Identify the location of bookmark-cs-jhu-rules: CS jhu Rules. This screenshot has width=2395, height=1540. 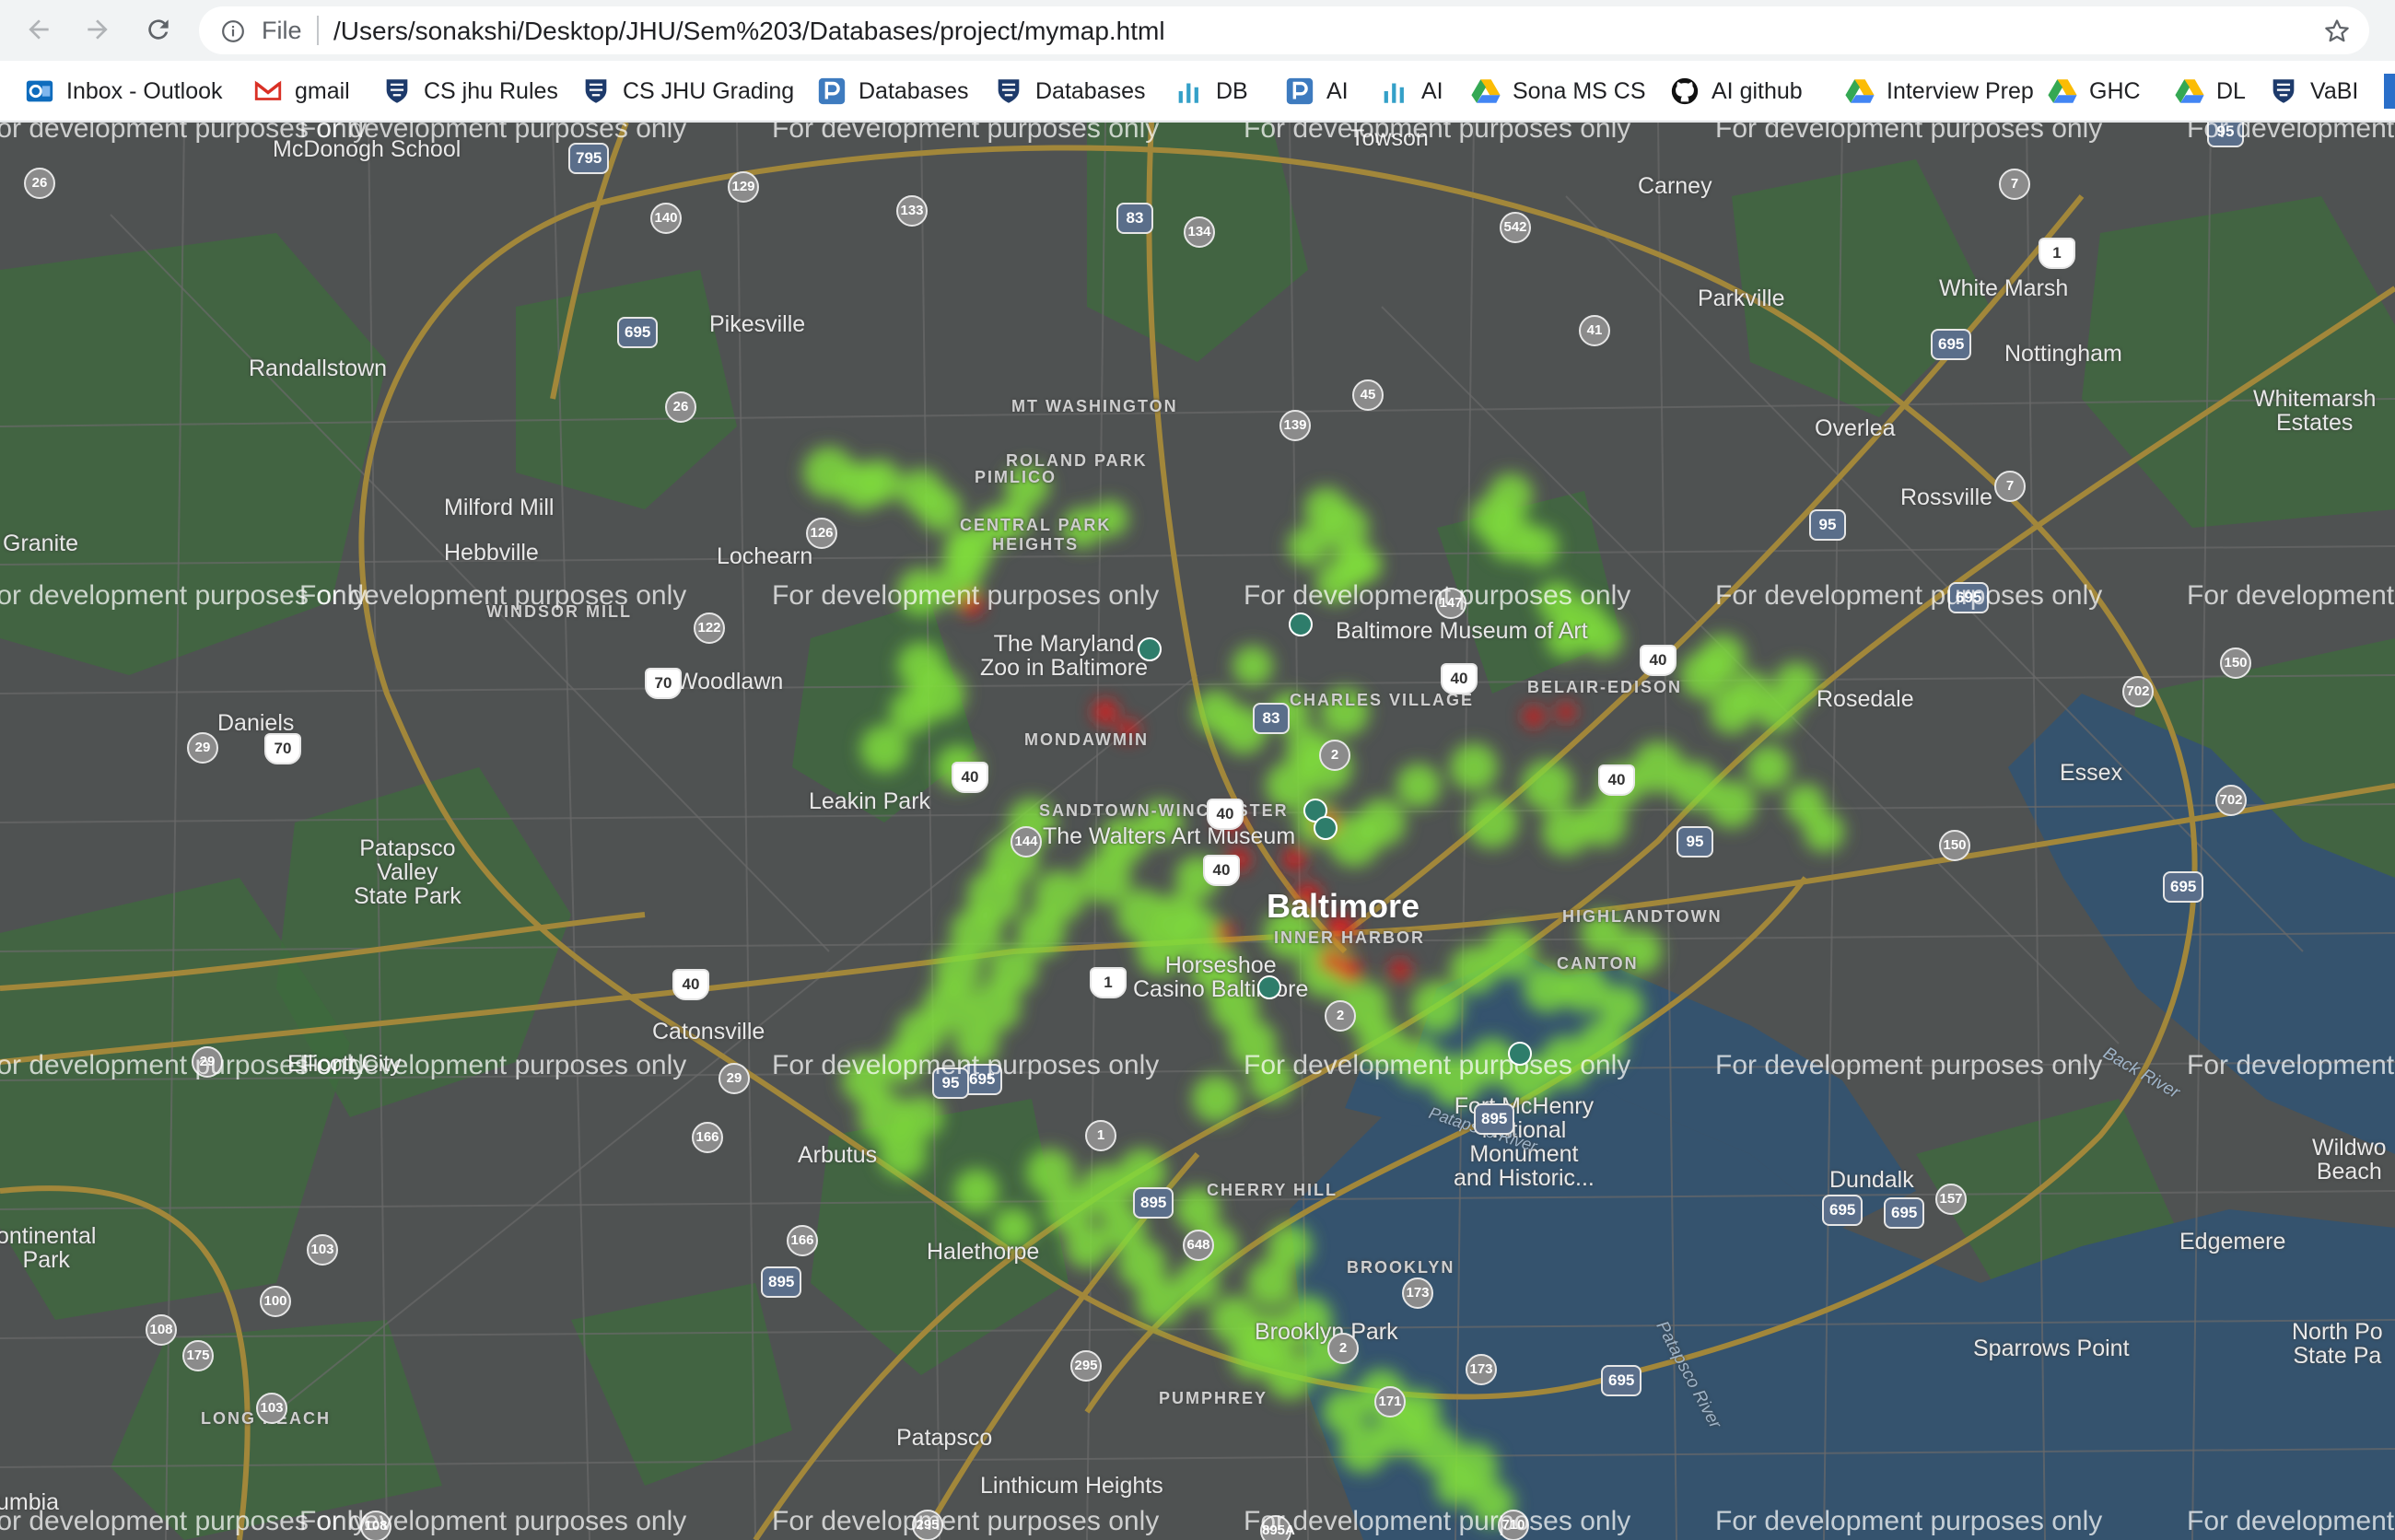
(469, 91).